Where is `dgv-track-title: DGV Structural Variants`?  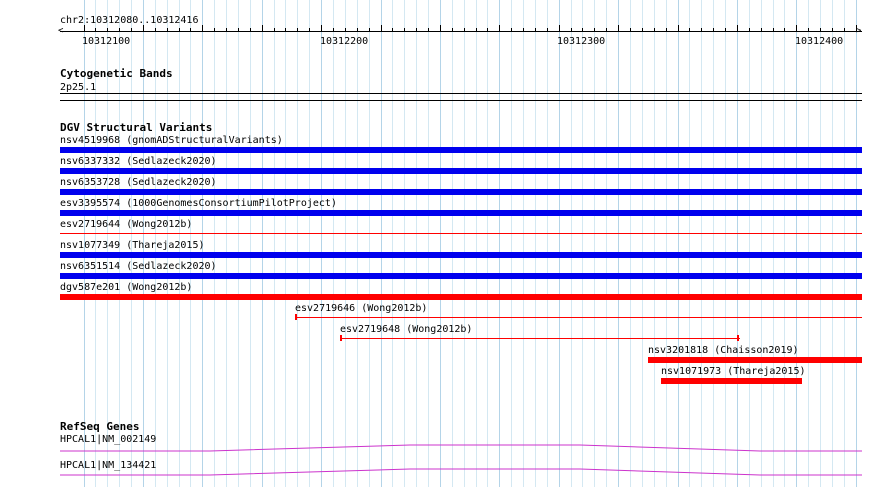
dgv-track-title: DGV Structural Variants is located at coordinates (136, 128).